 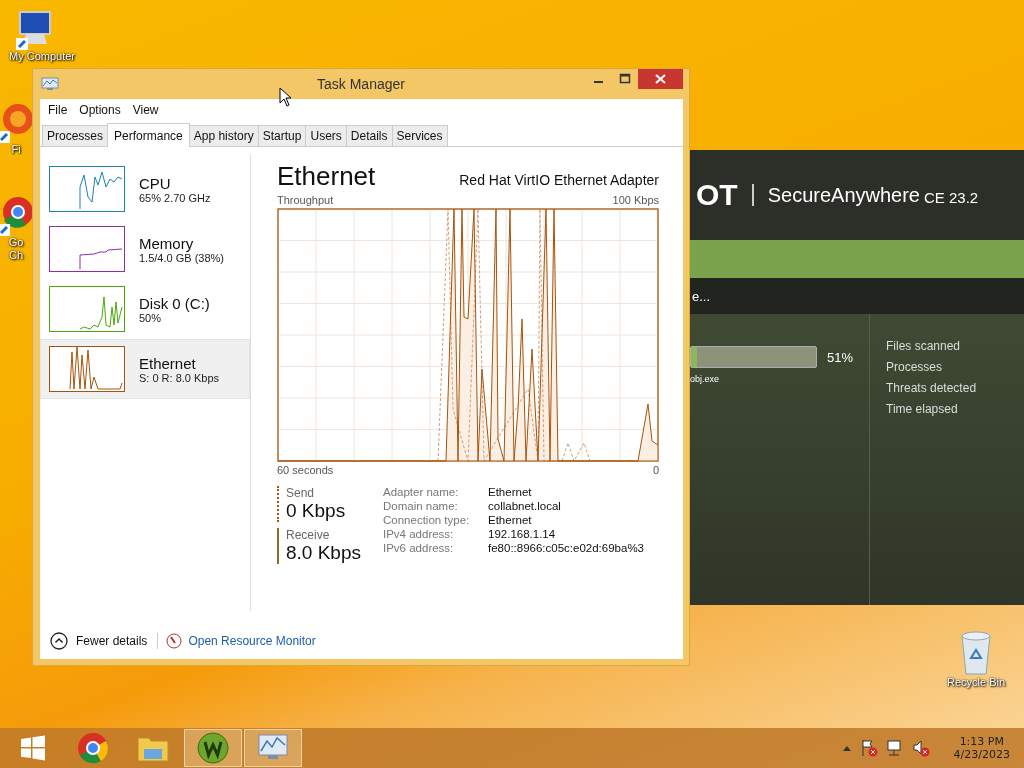 What do you see at coordinates (369, 135) in the screenshot?
I see `tab: Details` at bounding box center [369, 135].